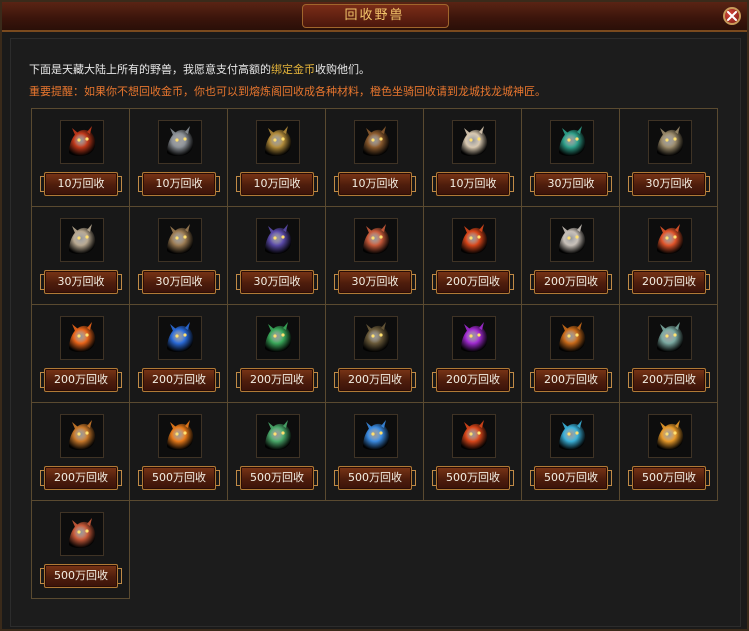 This screenshot has height=631, width=749. I want to click on close-button, so click(732, 16).